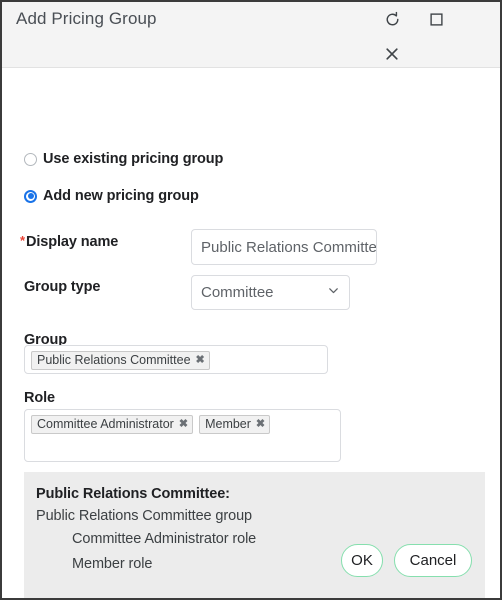 The height and width of the screenshot is (600, 502). I want to click on radio-label-use-existing: Use existing pricing group, so click(133, 159).